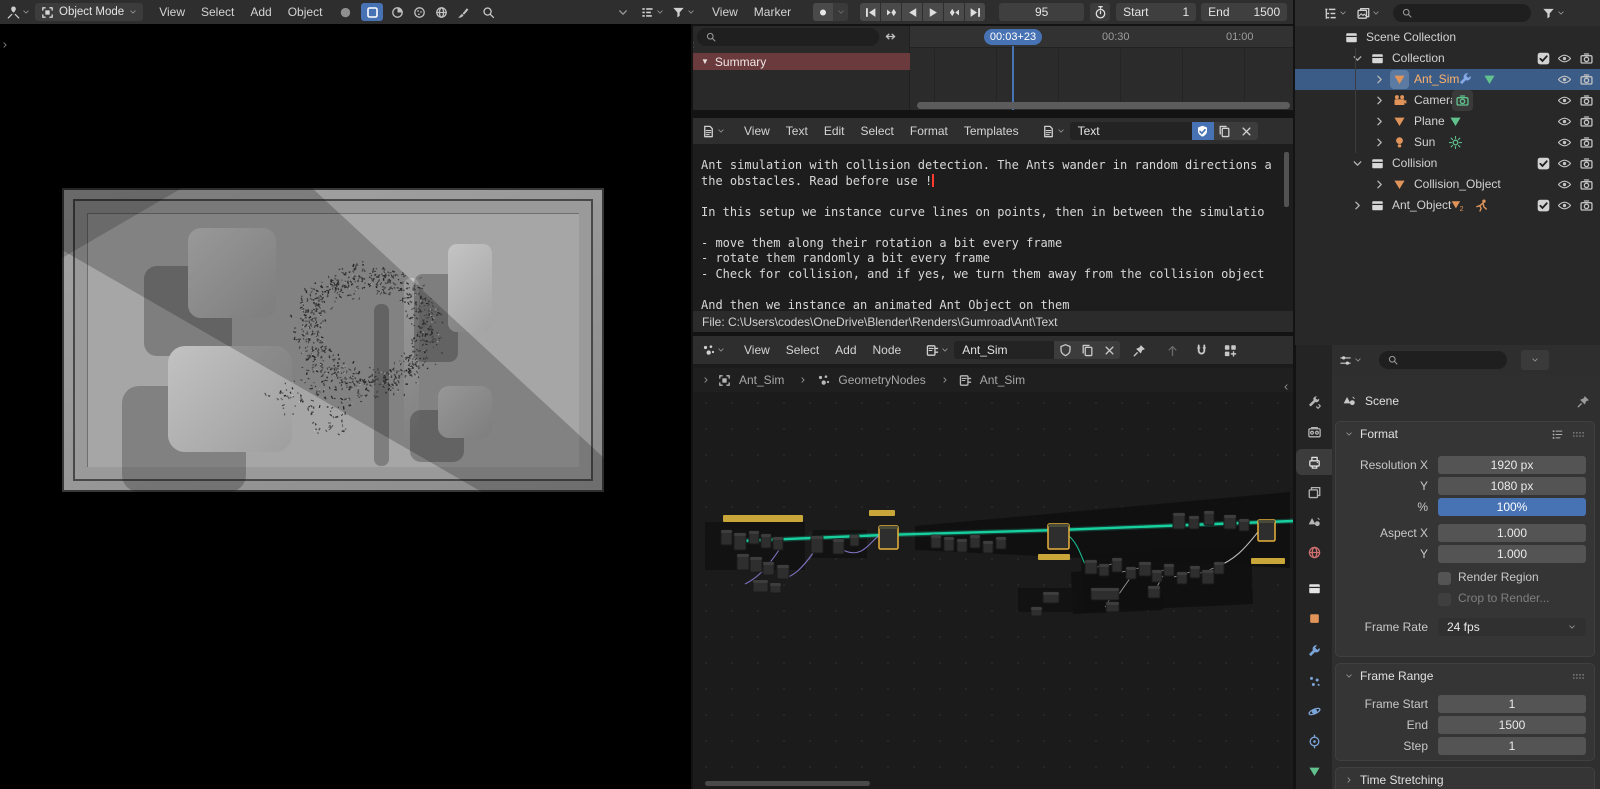 The image size is (1600, 789). I want to click on parent-tree-arrow-icon, so click(1172, 350).